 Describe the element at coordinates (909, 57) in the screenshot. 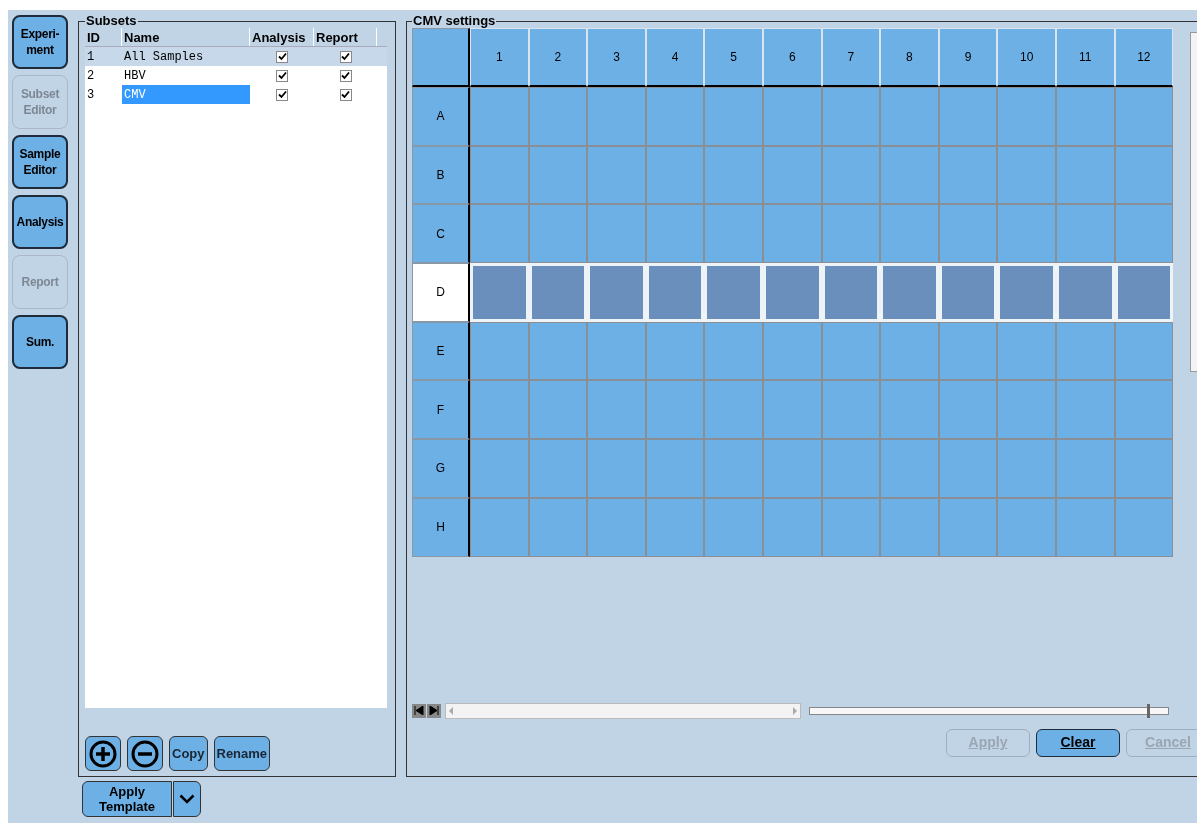

I see `column-header: 8` at that location.